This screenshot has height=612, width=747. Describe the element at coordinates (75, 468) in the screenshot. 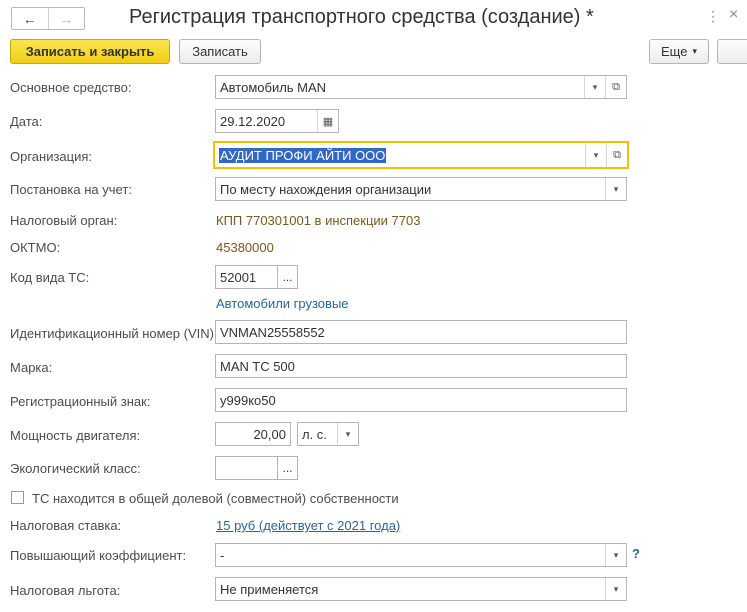

I see `eco-class-label: Экологический класс:` at that location.